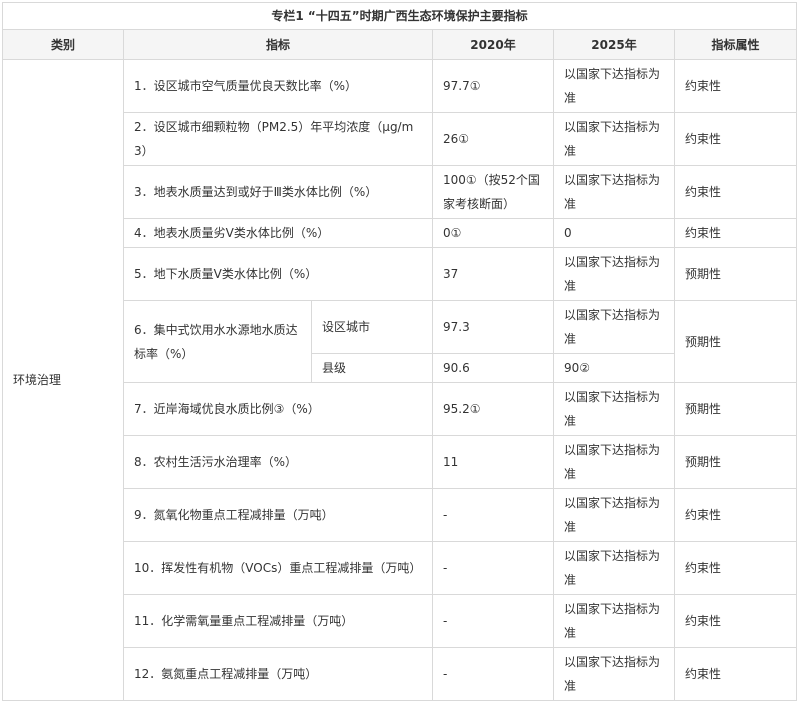 This screenshot has width=798, height=720. Describe the element at coordinates (735, 44) in the screenshot. I see `header-attribute: 指标属性` at that location.